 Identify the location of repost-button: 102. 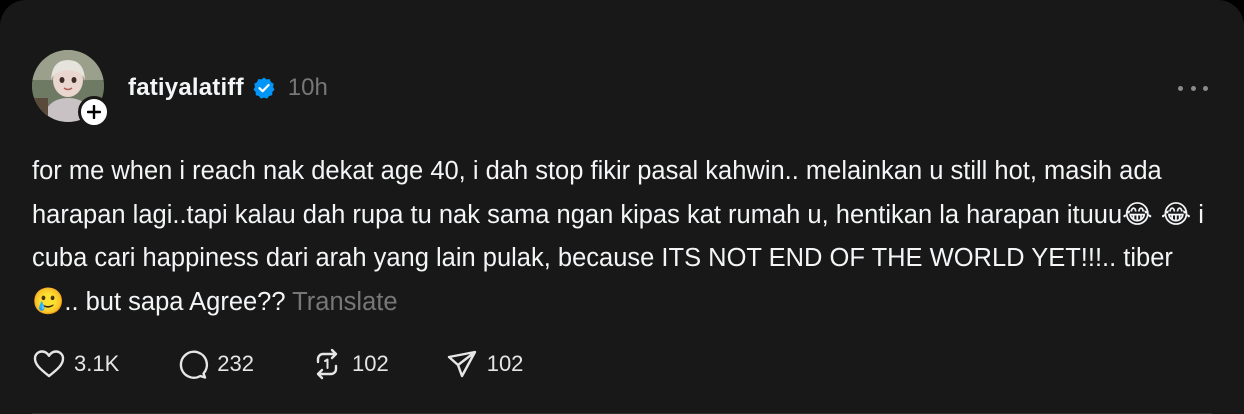
(349, 364).